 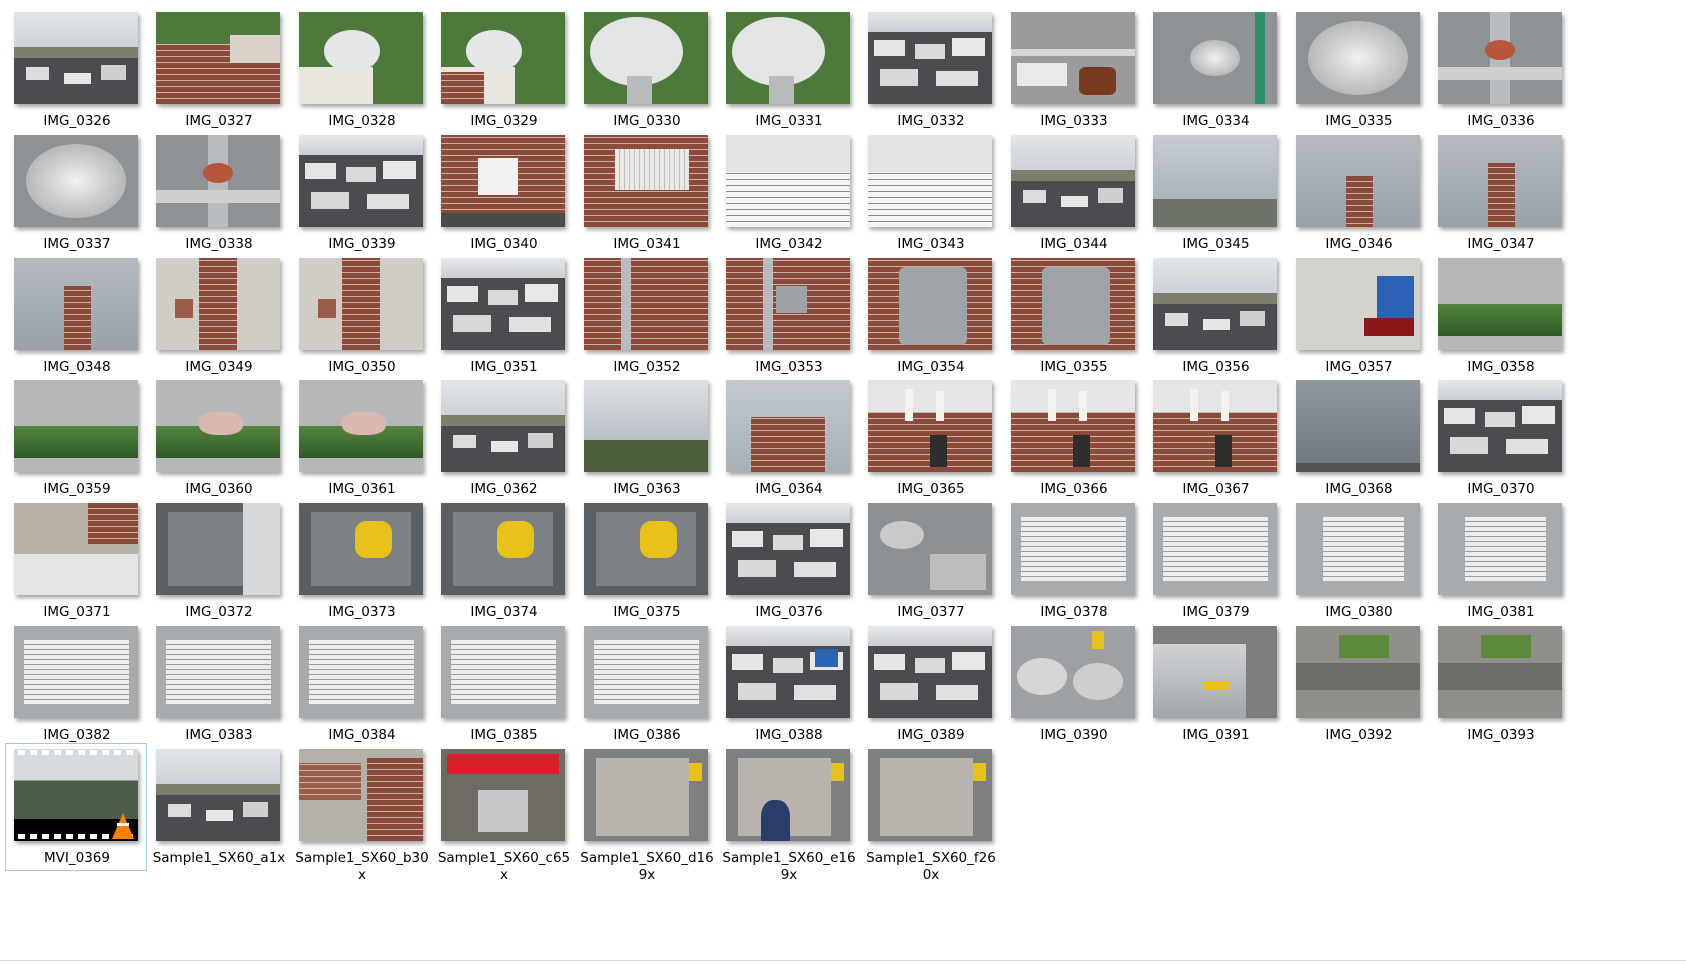 I want to click on file-item: IMG_0354, so click(x=930, y=316).